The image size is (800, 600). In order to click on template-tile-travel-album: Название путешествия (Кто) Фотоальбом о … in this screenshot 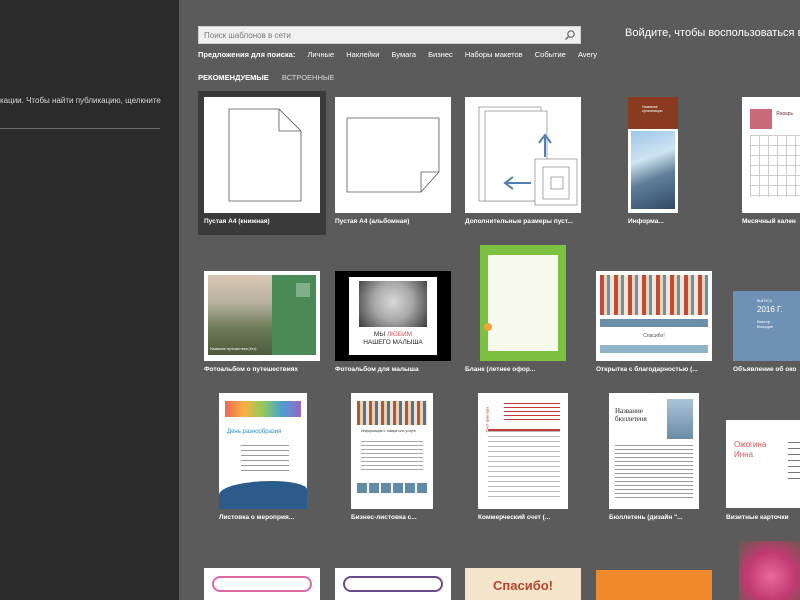, I will do `click(262, 321)`.